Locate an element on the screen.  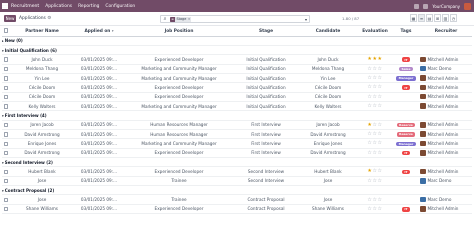
activity-icon is located at coordinates (426, 6).